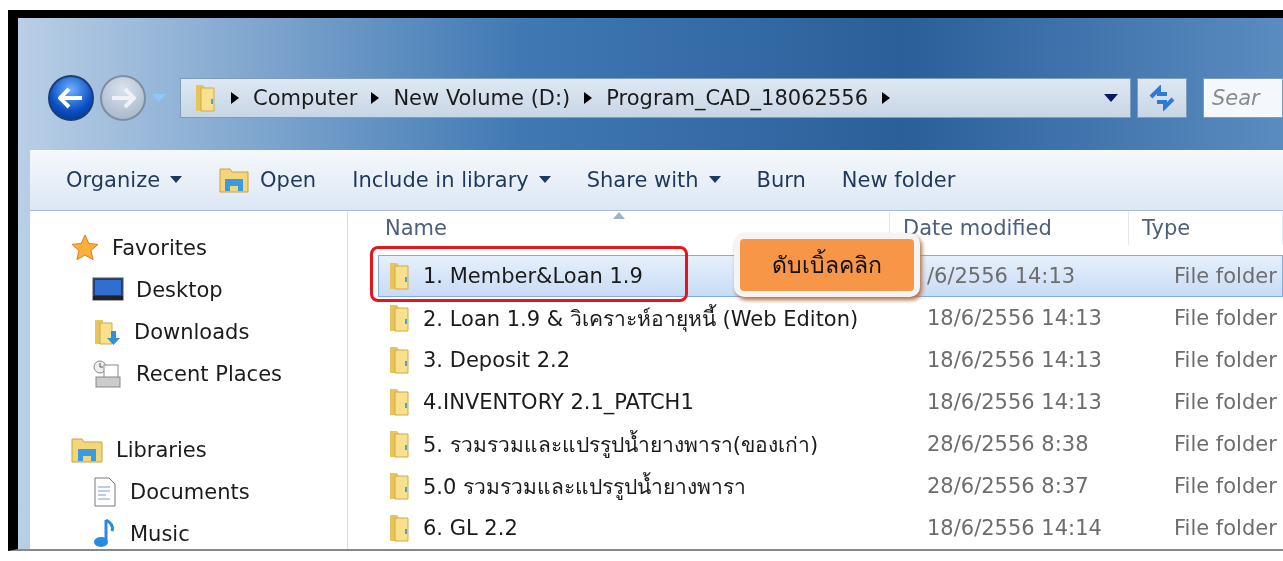  I want to click on date-cell-text: 28/6/2556 8:37, so click(1008, 486).